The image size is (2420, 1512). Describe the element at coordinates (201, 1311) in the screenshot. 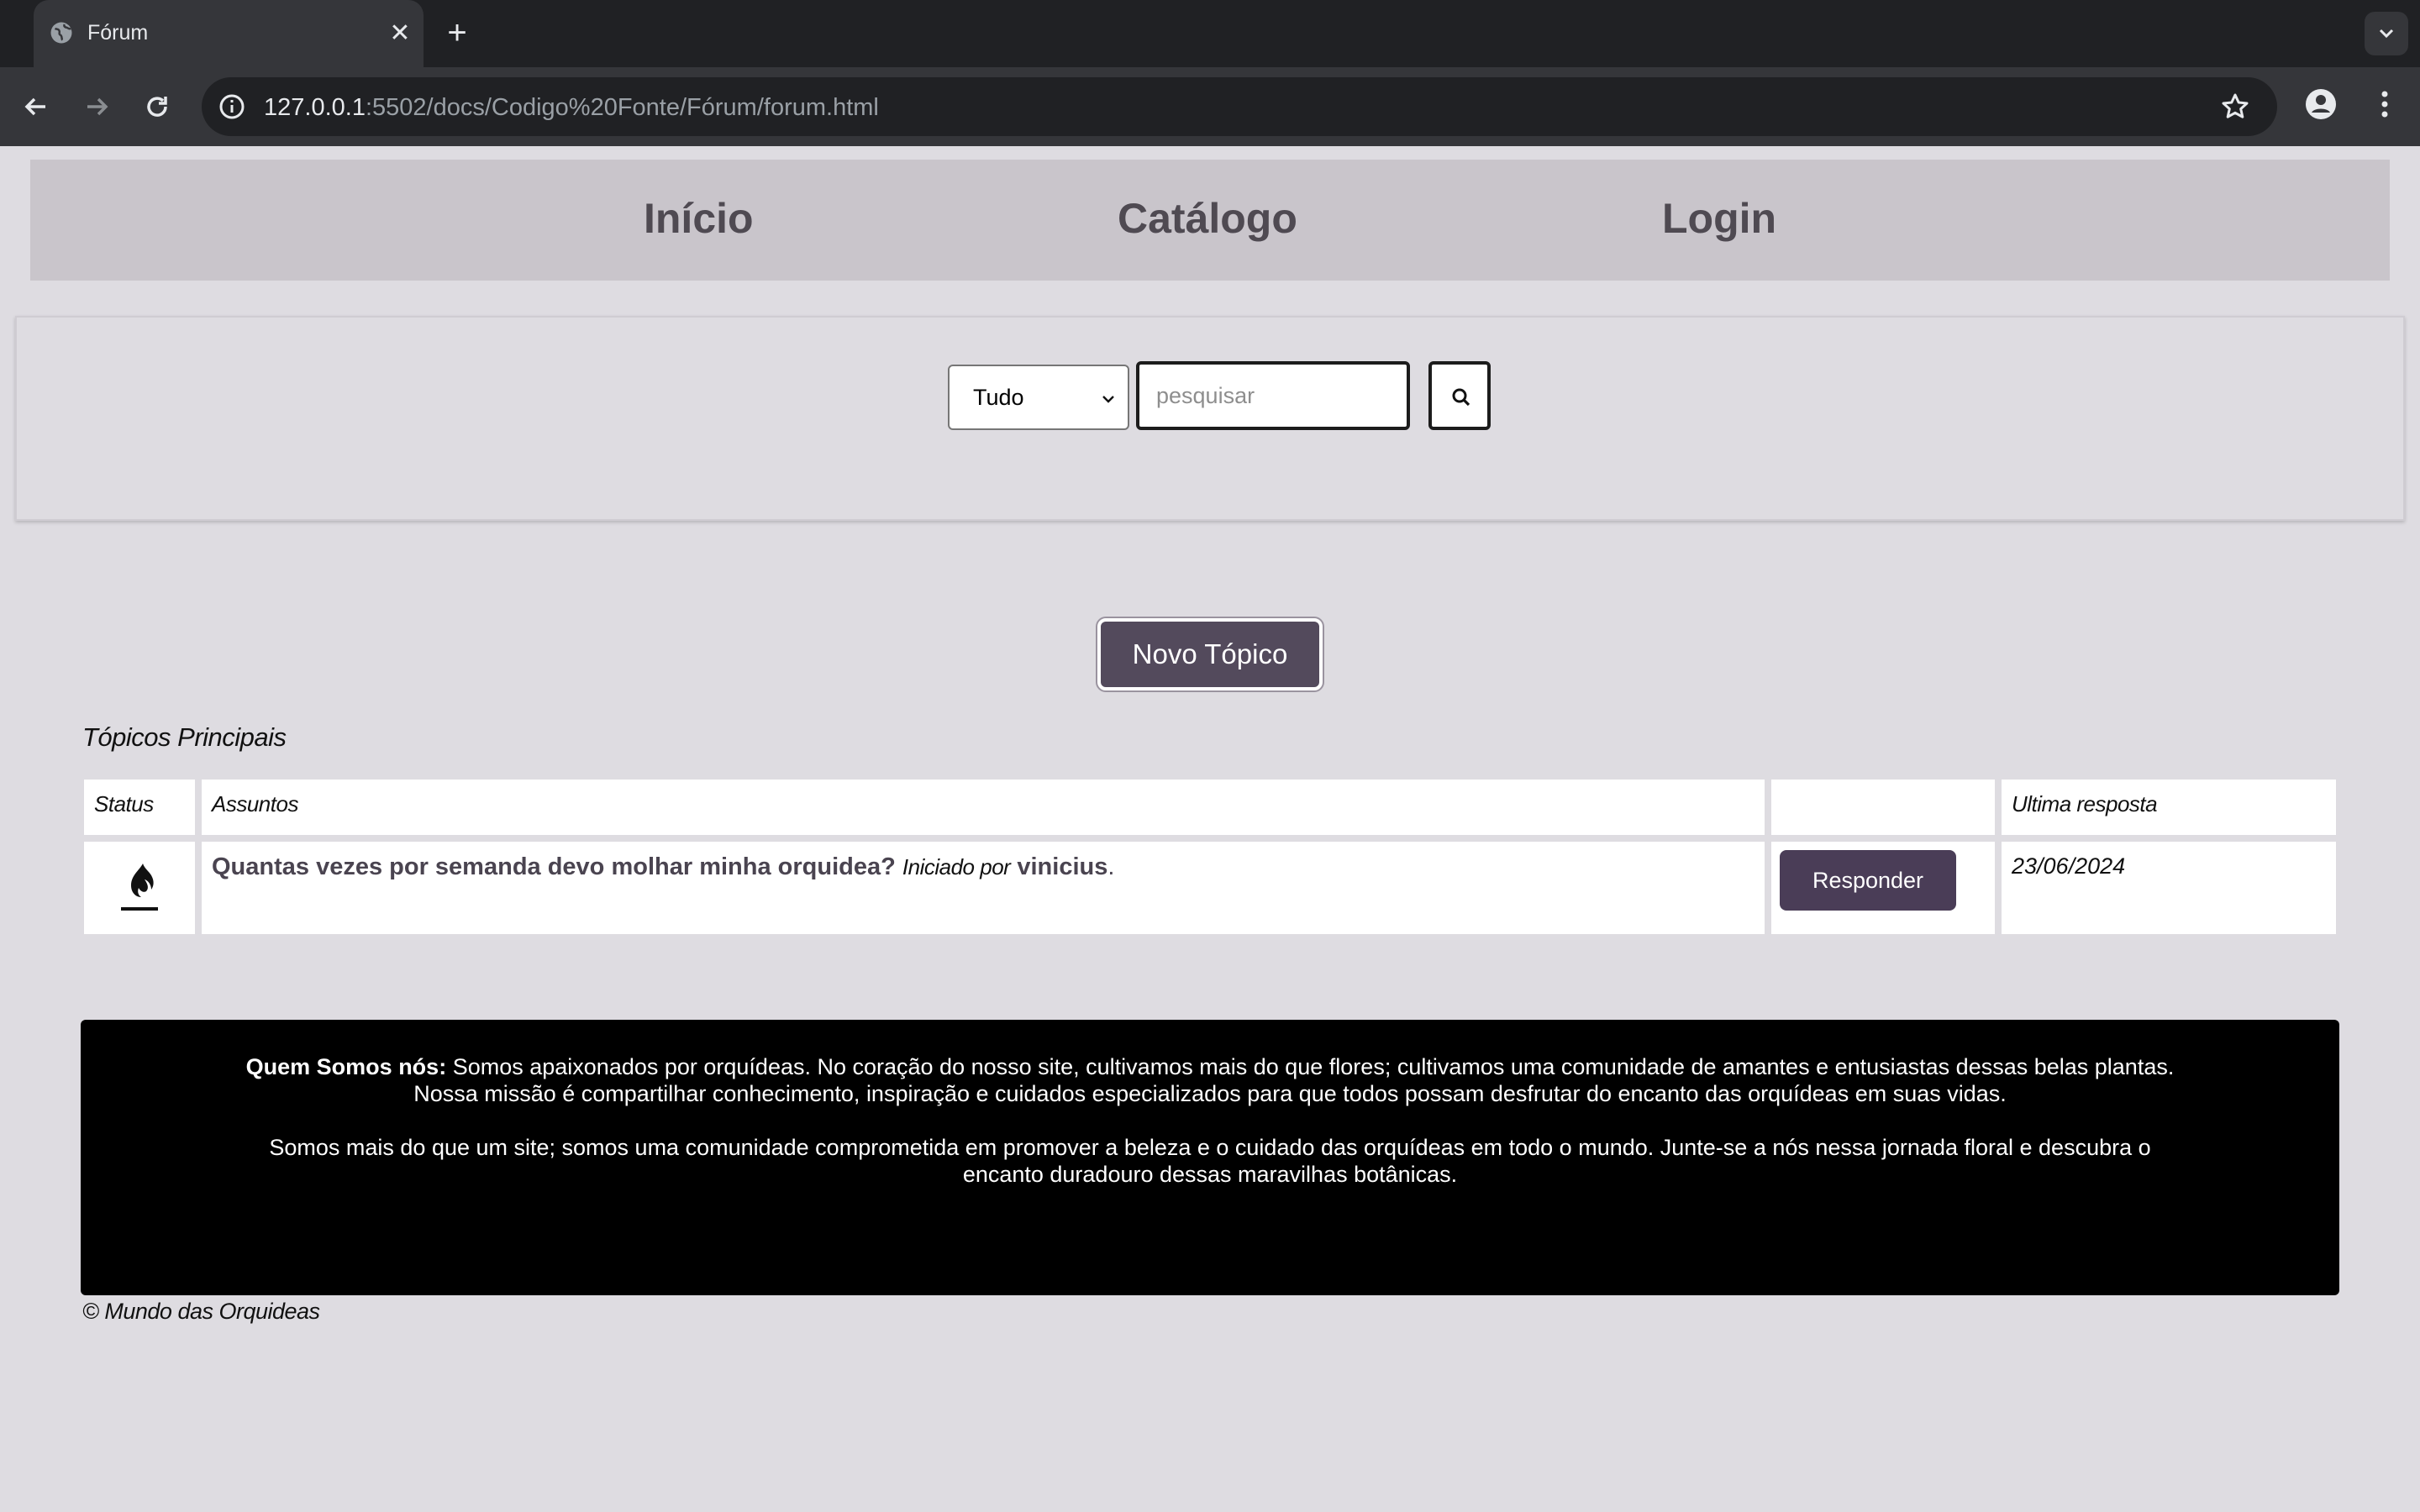

I see `copyright-text: © Mundo das Orquideas` at that location.